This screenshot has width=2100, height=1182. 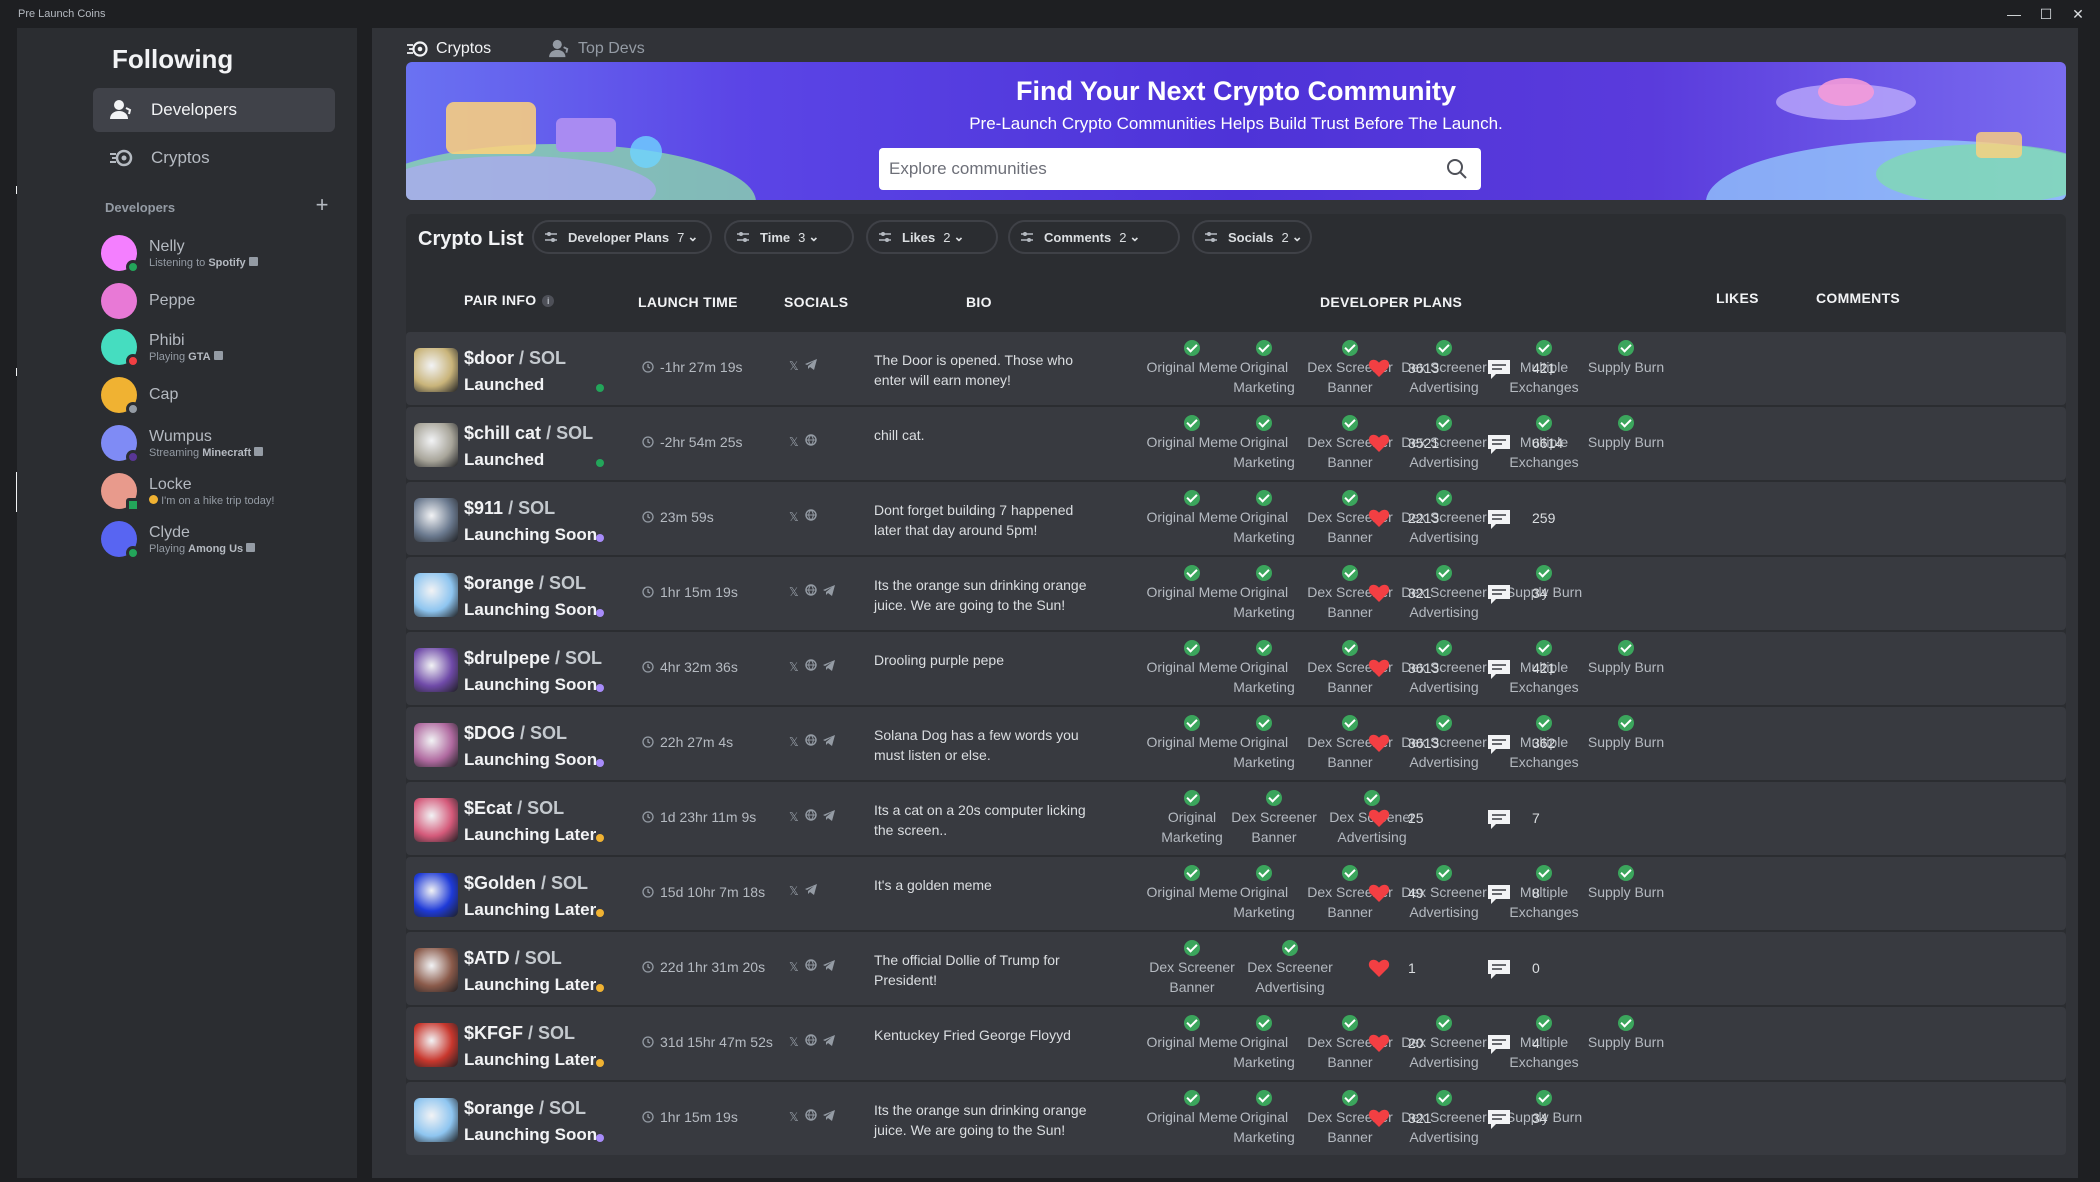 What do you see at coordinates (1149, 169) in the screenshot?
I see `search-input` at bounding box center [1149, 169].